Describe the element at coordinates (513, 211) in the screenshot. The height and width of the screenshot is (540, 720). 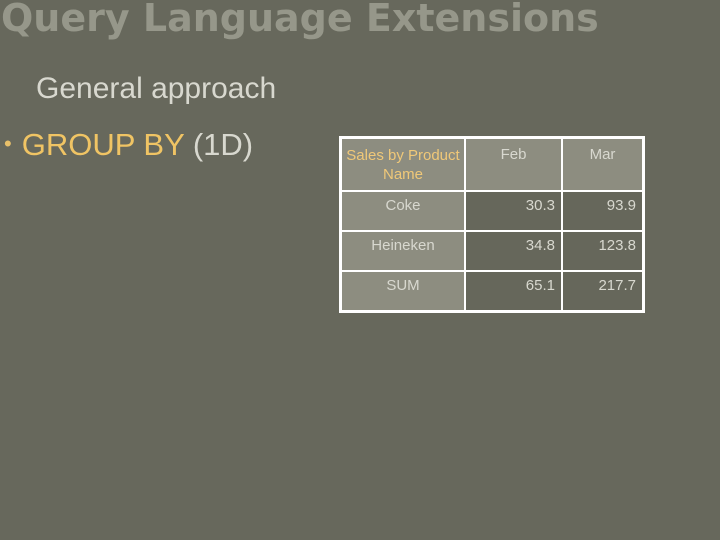
I see `cell-coke-feb: 30.3` at that location.